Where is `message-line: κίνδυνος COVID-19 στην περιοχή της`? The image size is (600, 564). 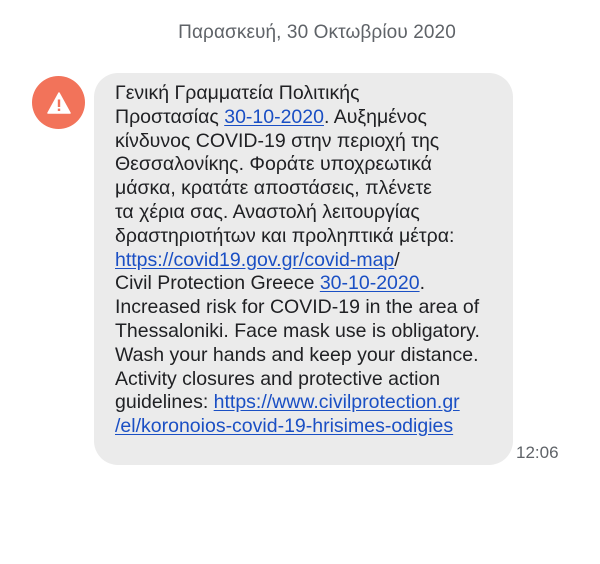 message-line: κίνδυνος COVID-19 στην περιοχή της is located at coordinates (277, 140).